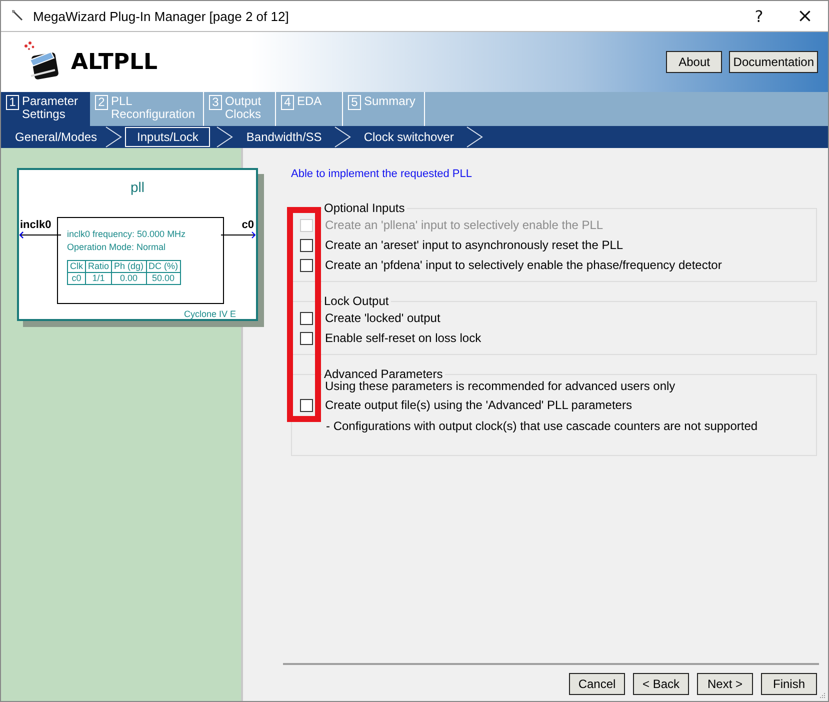 This screenshot has width=829, height=702. I want to click on help-button: ?, so click(759, 16).